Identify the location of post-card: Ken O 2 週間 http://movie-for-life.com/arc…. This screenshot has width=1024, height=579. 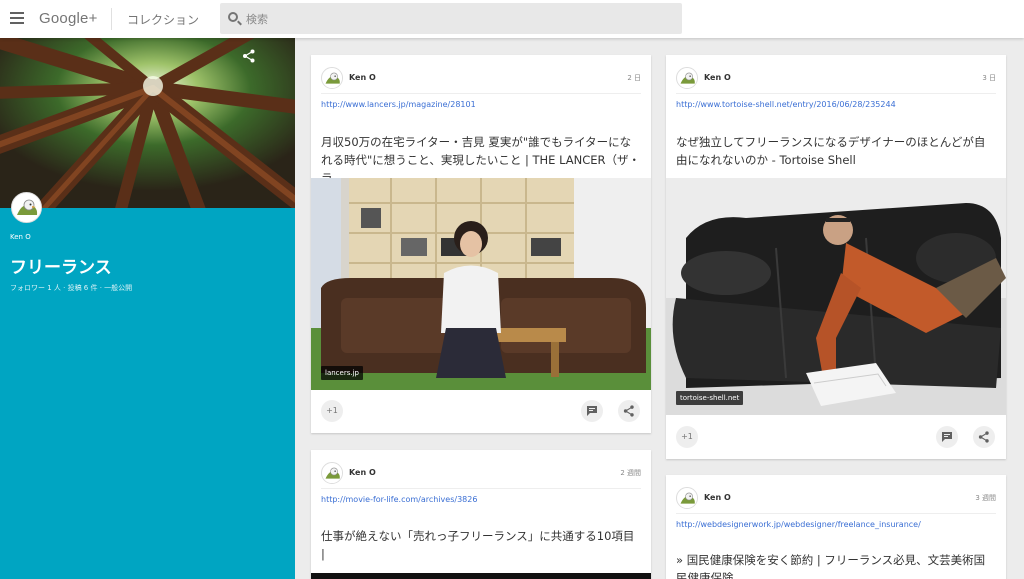
(481, 514).